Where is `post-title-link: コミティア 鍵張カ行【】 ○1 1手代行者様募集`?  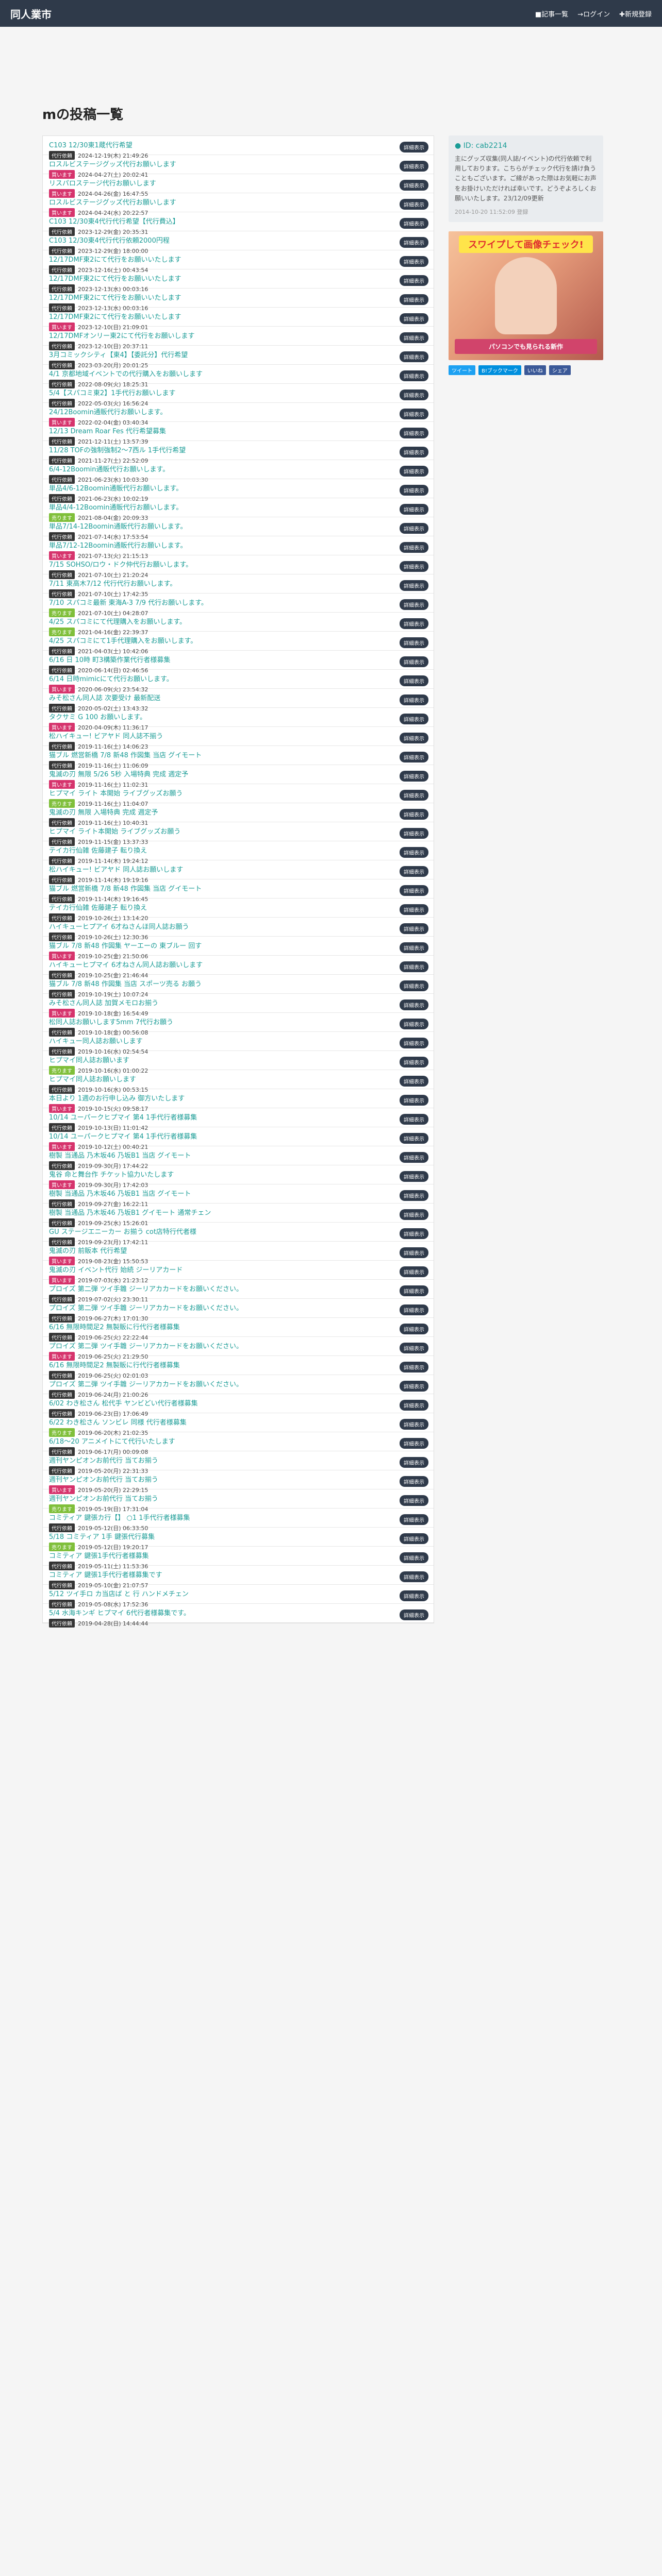 post-title-link: コミティア 鍵張カ行【】 ○1 1手代行者様募集 is located at coordinates (209, 1517).